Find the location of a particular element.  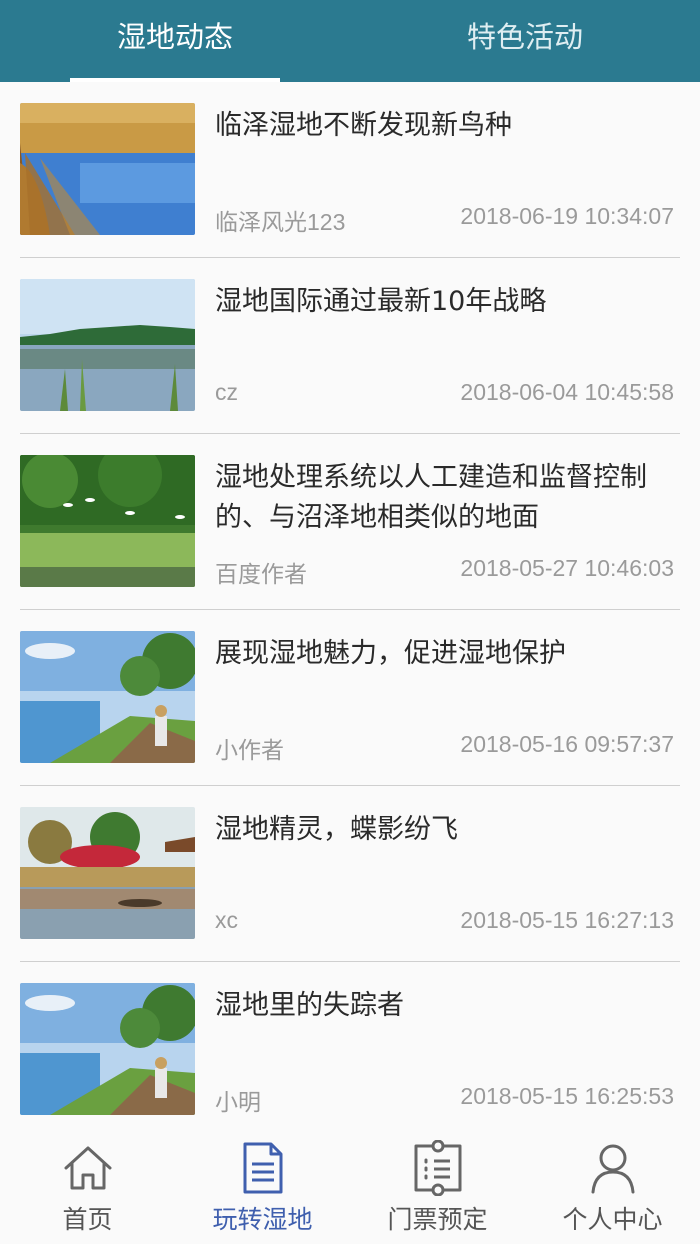

list-item: 湿地里的失踪者 小明 2018-05-15 16:25:53 is located at coordinates (350, 1039).